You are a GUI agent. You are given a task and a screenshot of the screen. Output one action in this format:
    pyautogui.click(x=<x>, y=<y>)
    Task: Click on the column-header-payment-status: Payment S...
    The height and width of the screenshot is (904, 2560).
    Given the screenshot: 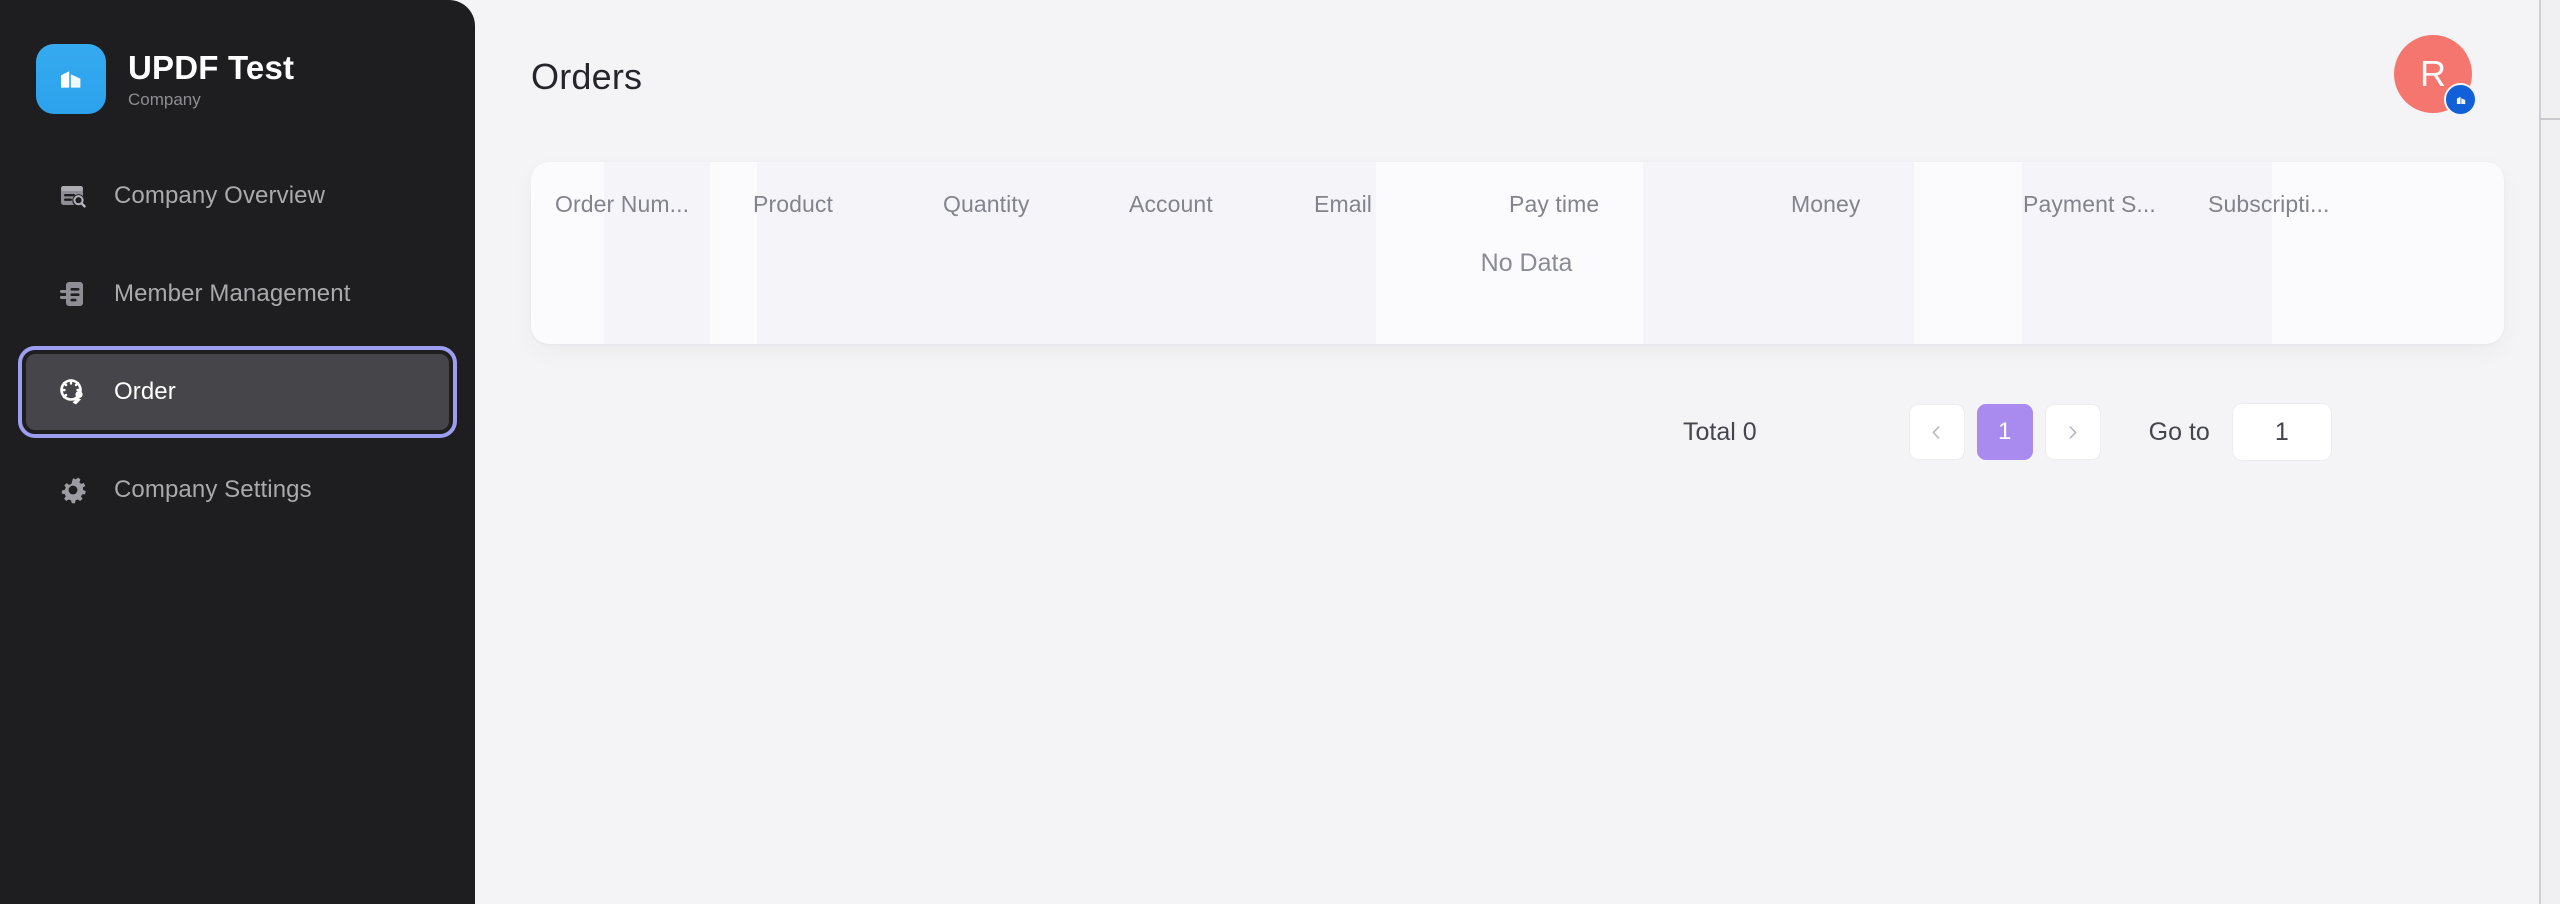 What is the action you would take?
    pyautogui.click(x=2115, y=204)
    